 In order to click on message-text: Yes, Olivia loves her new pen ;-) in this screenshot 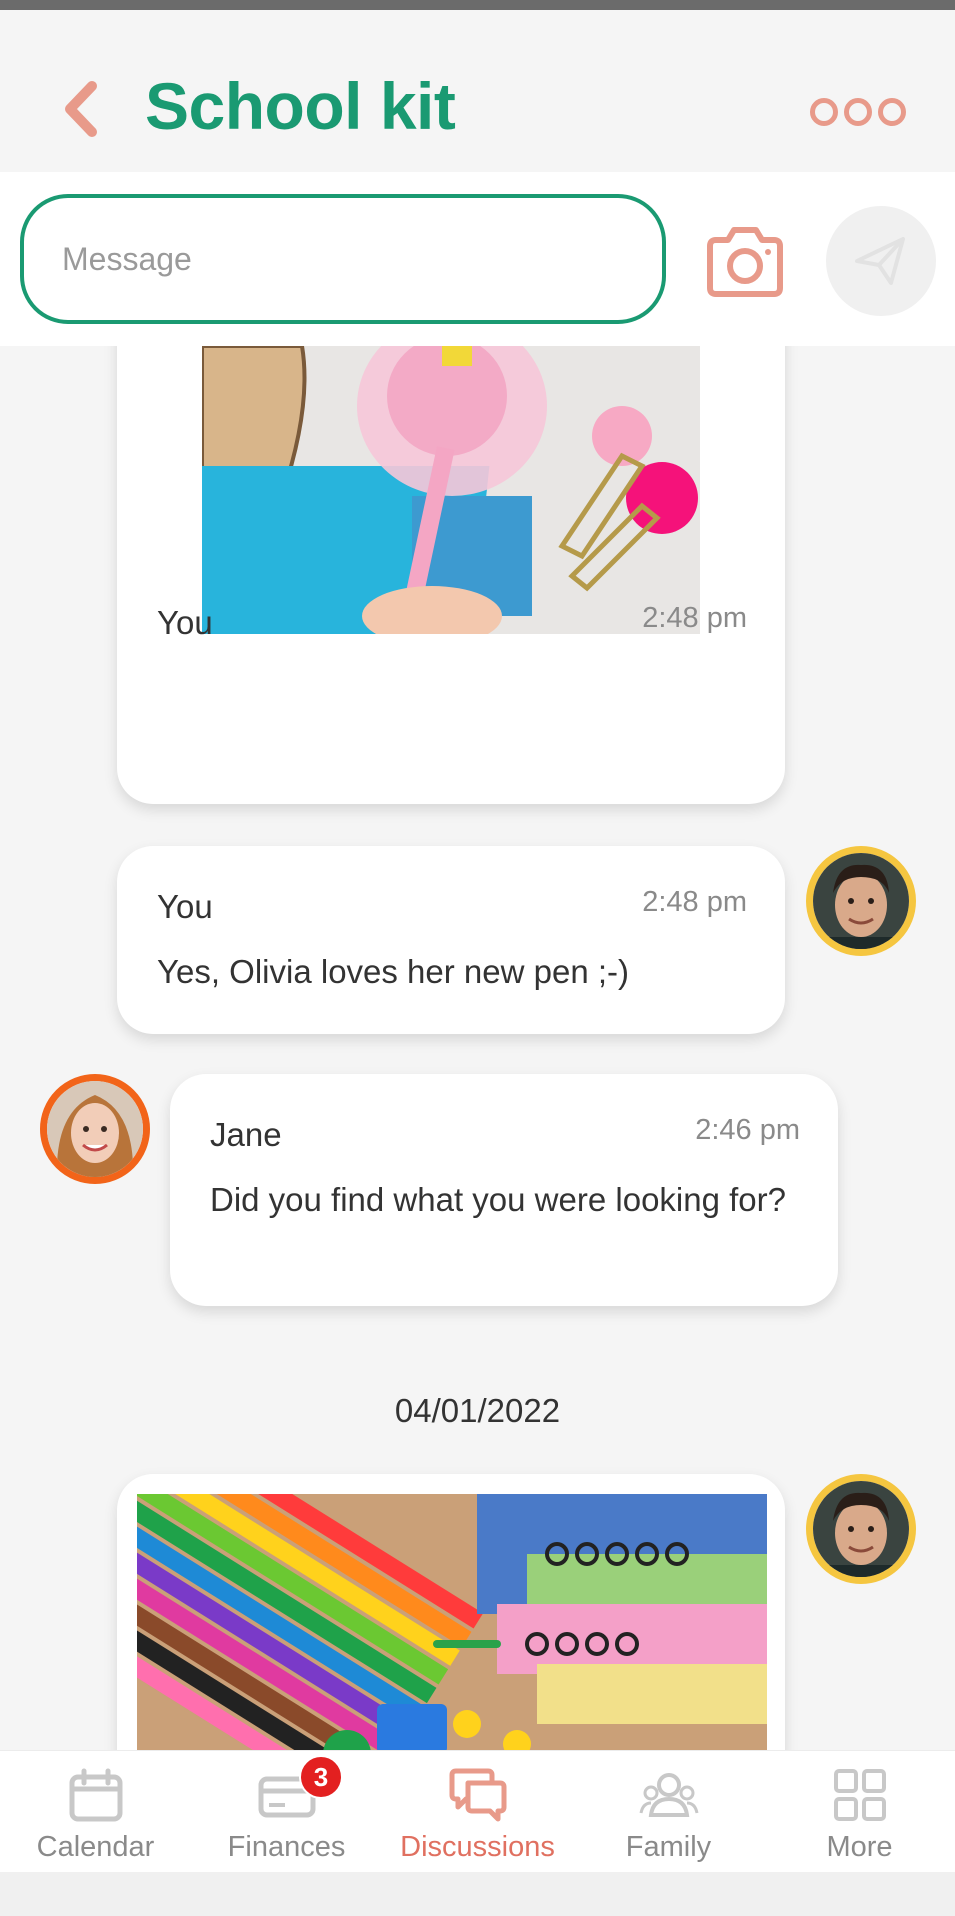, I will do `click(393, 971)`.